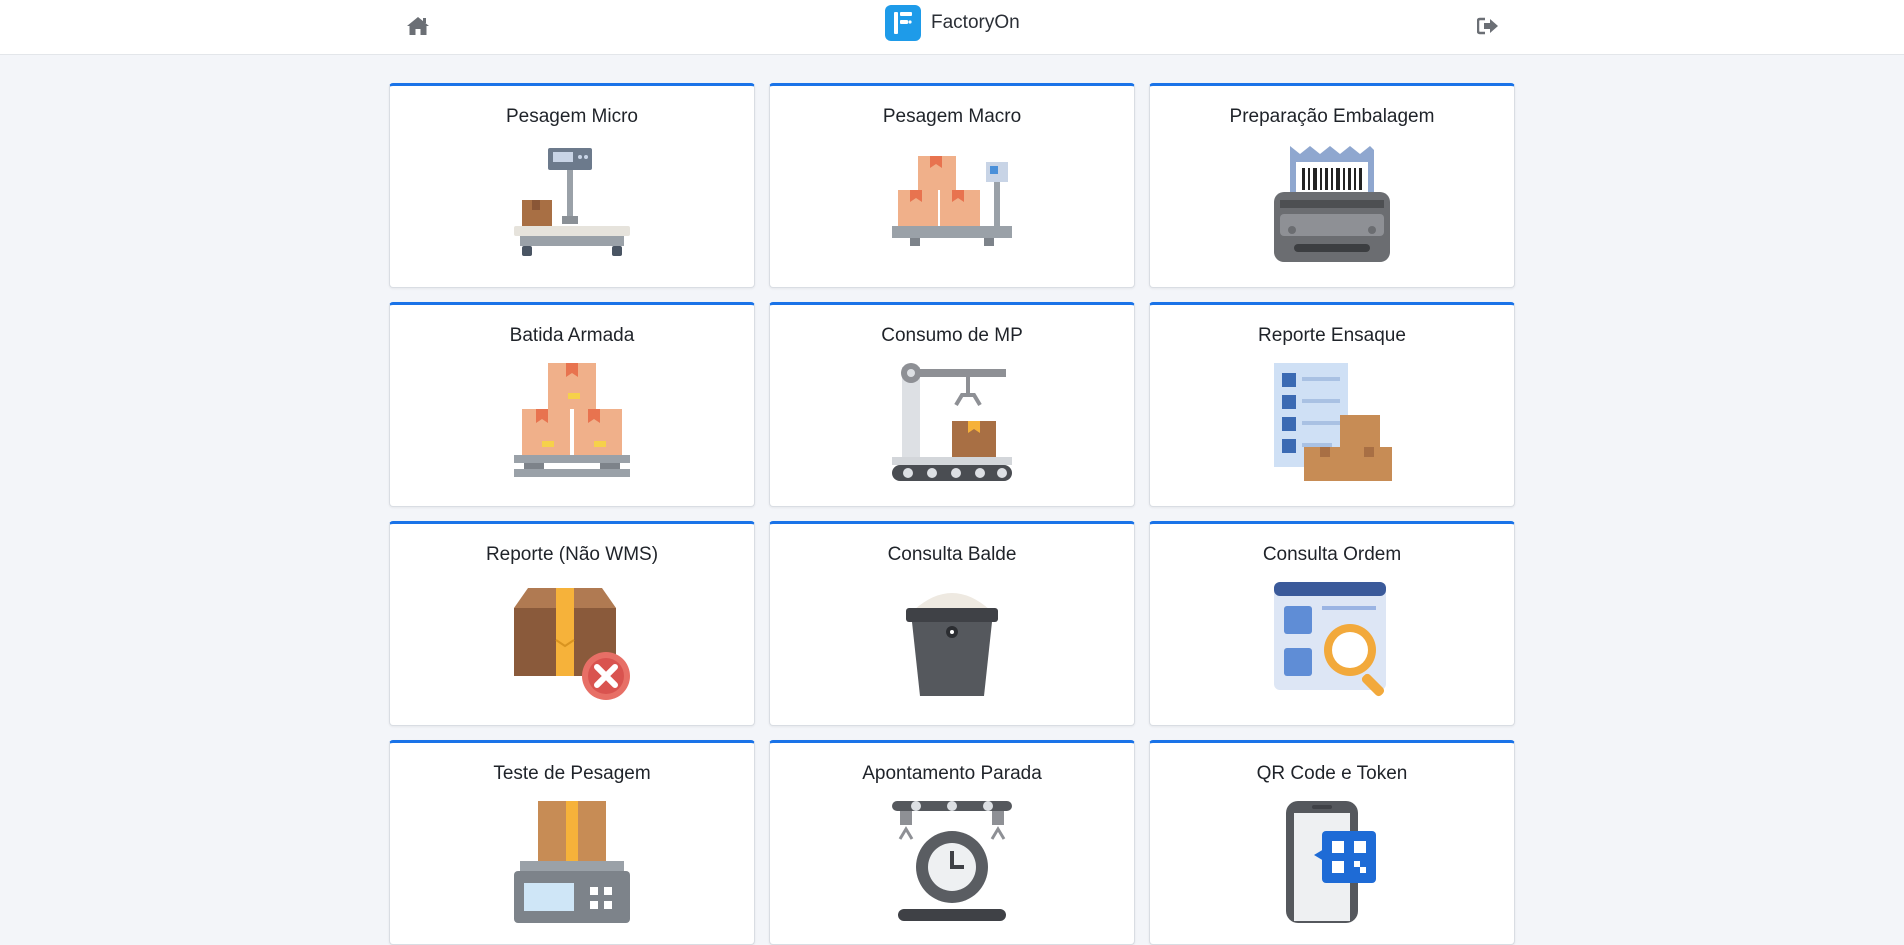  I want to click on card-consulta-balde: Consulta Balde, so click(952, 623).